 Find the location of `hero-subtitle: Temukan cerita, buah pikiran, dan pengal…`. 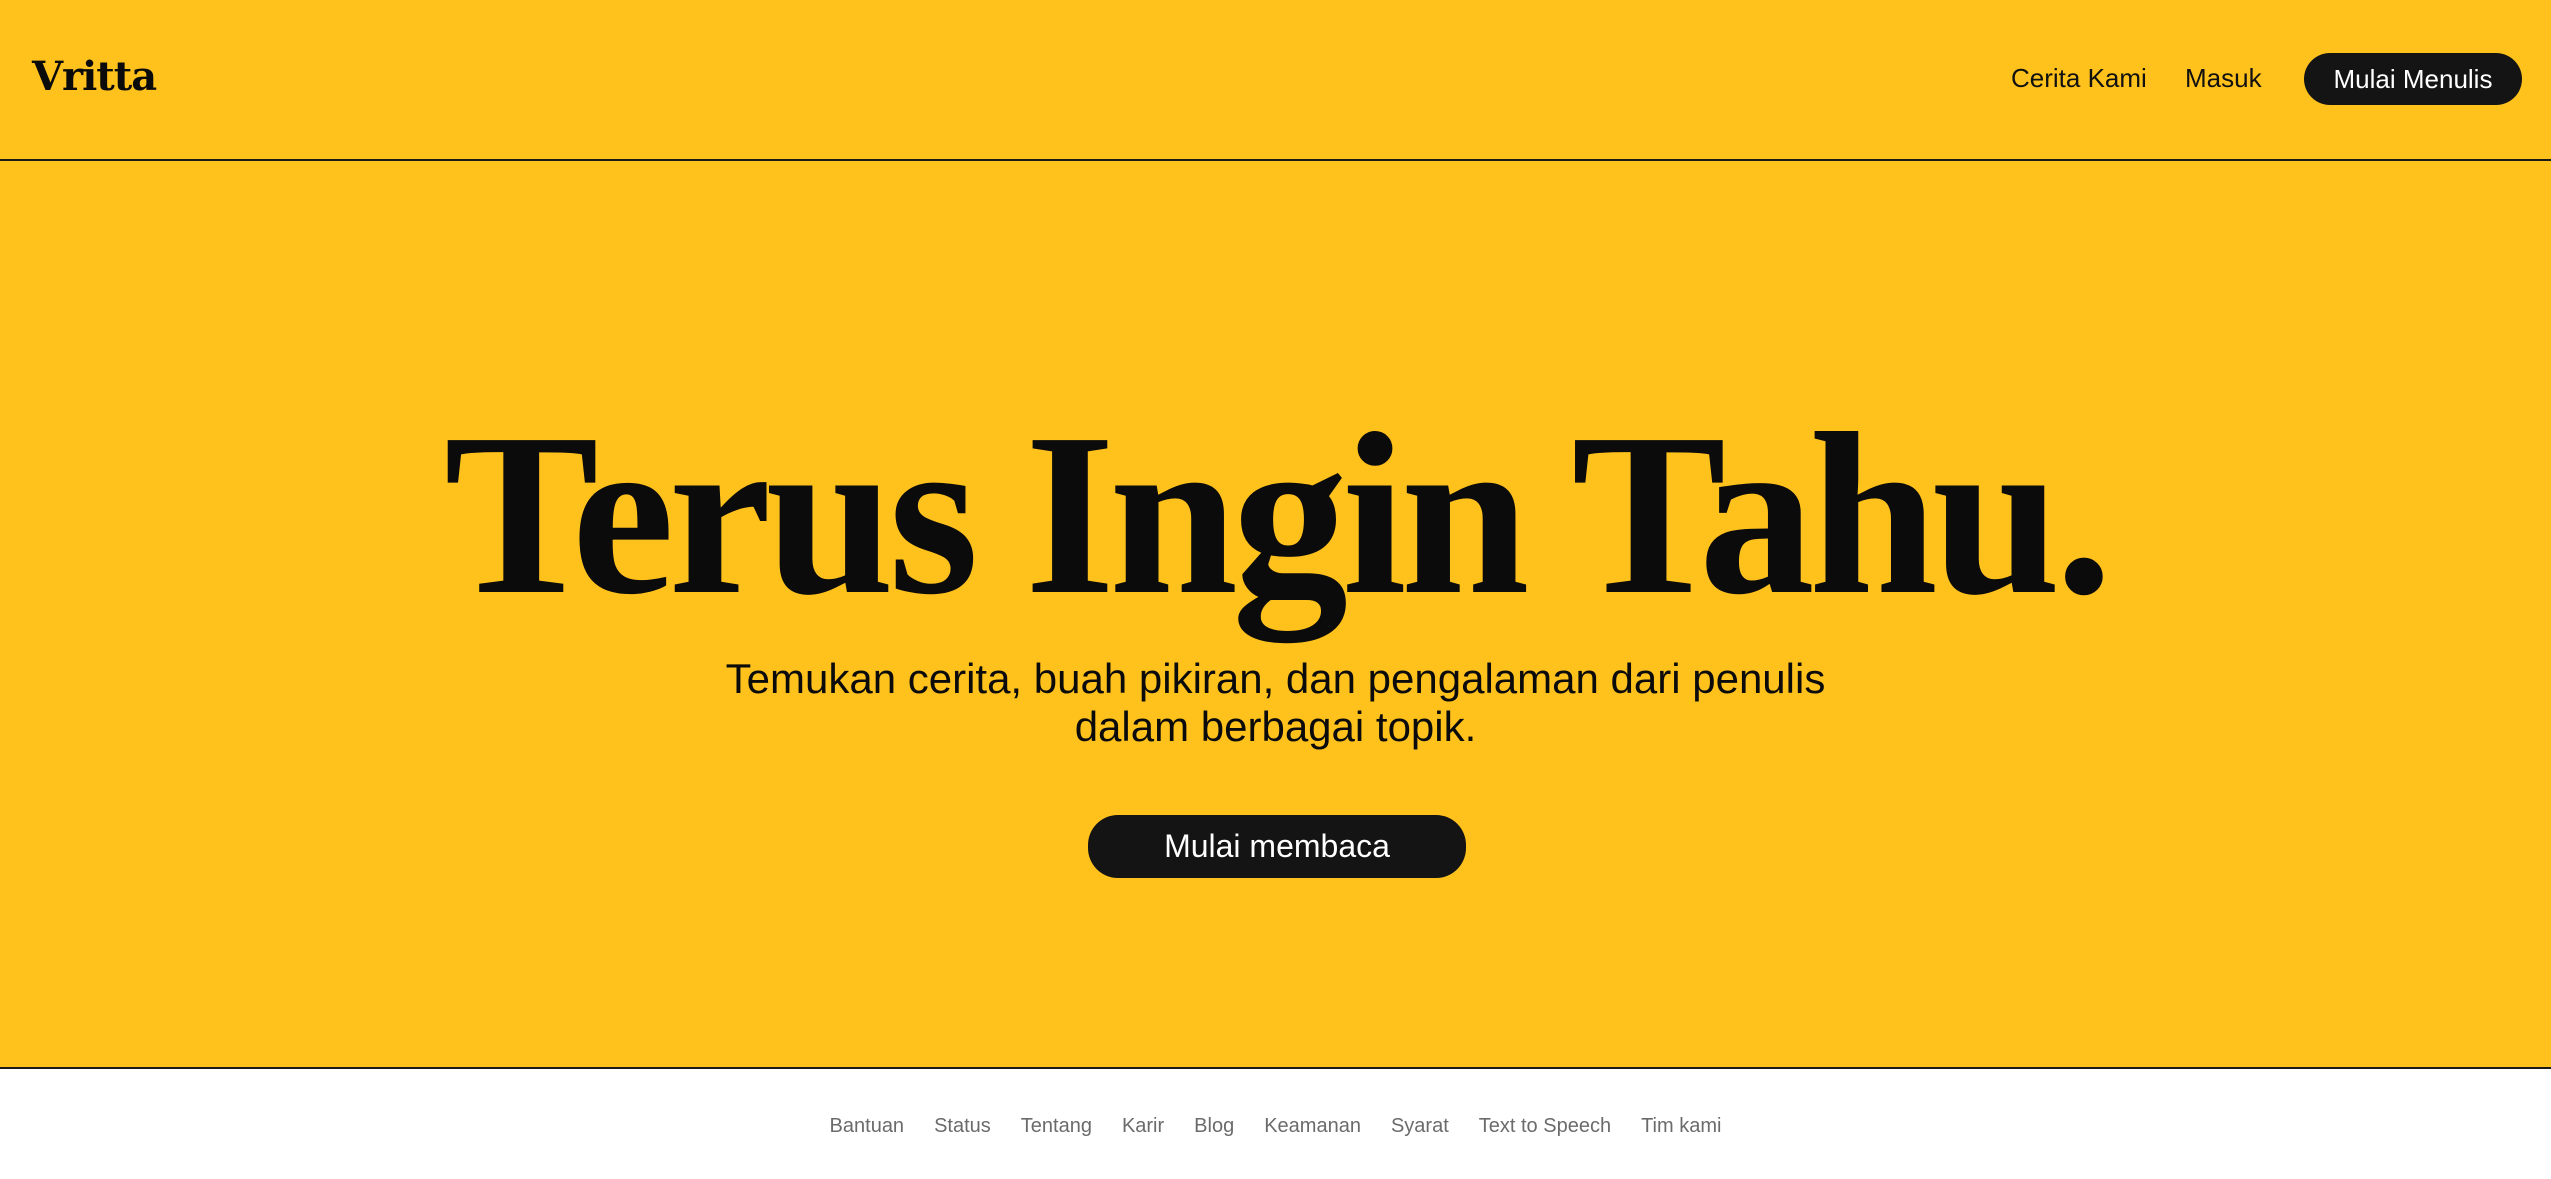

hero-subtitle: Temukan cerita, buah pikiran, dan pengal… is located at coordinates (1275, 702).